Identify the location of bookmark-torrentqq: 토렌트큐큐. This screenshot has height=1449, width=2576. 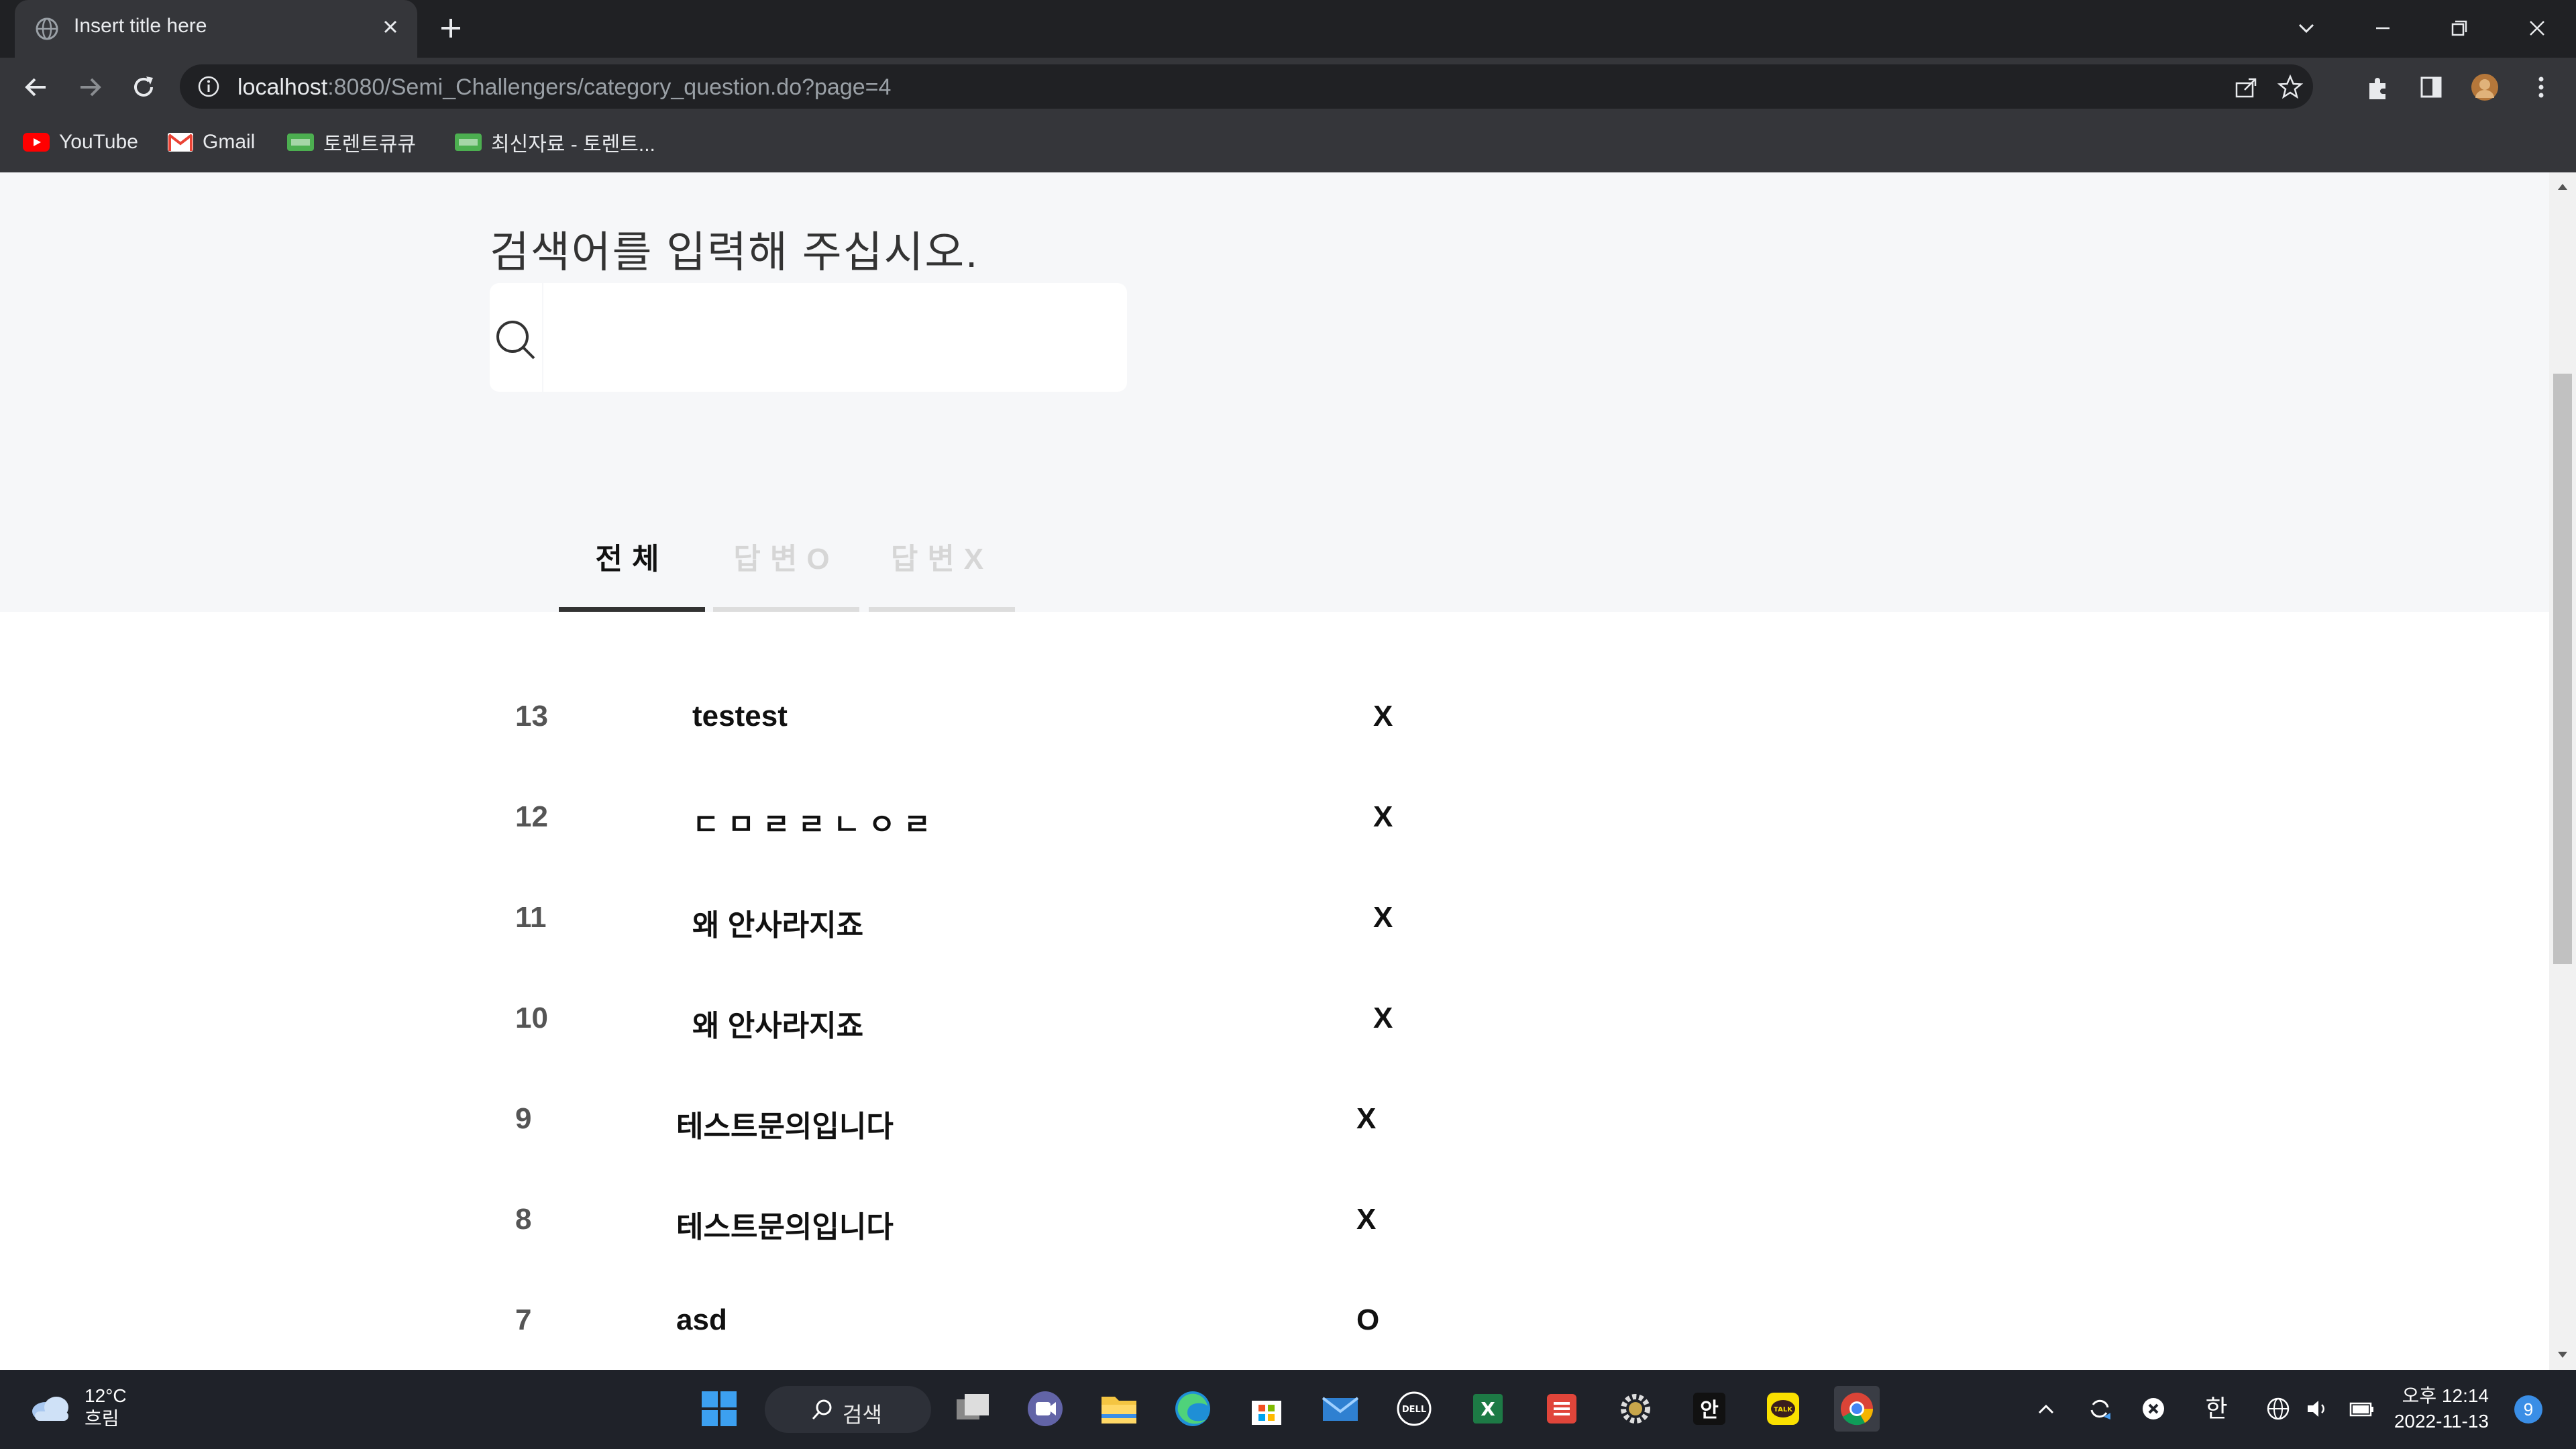
(351, 142).